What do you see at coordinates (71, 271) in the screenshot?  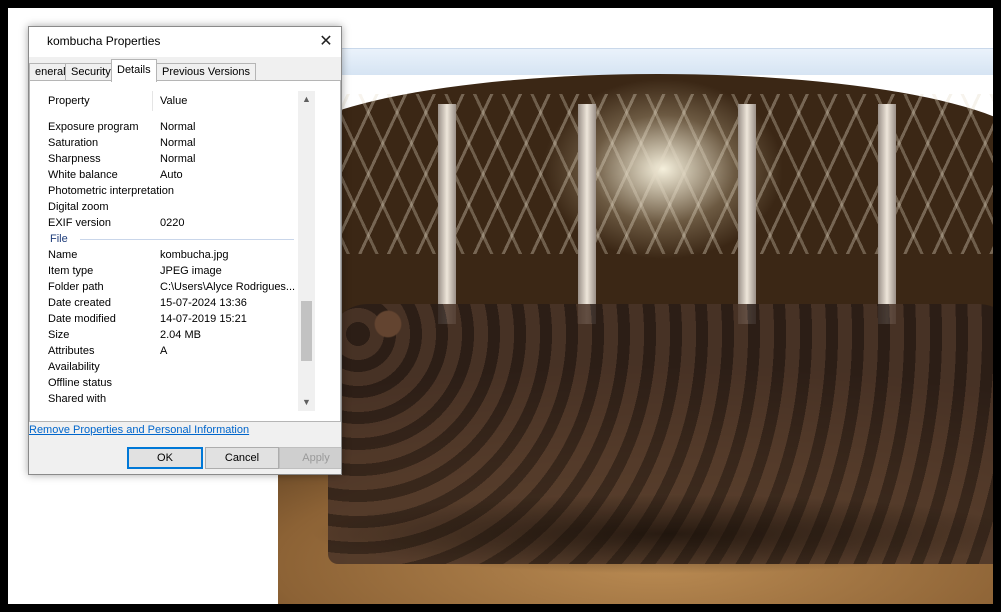 I see `property-name: Item type` at bounding box center [71, 271].